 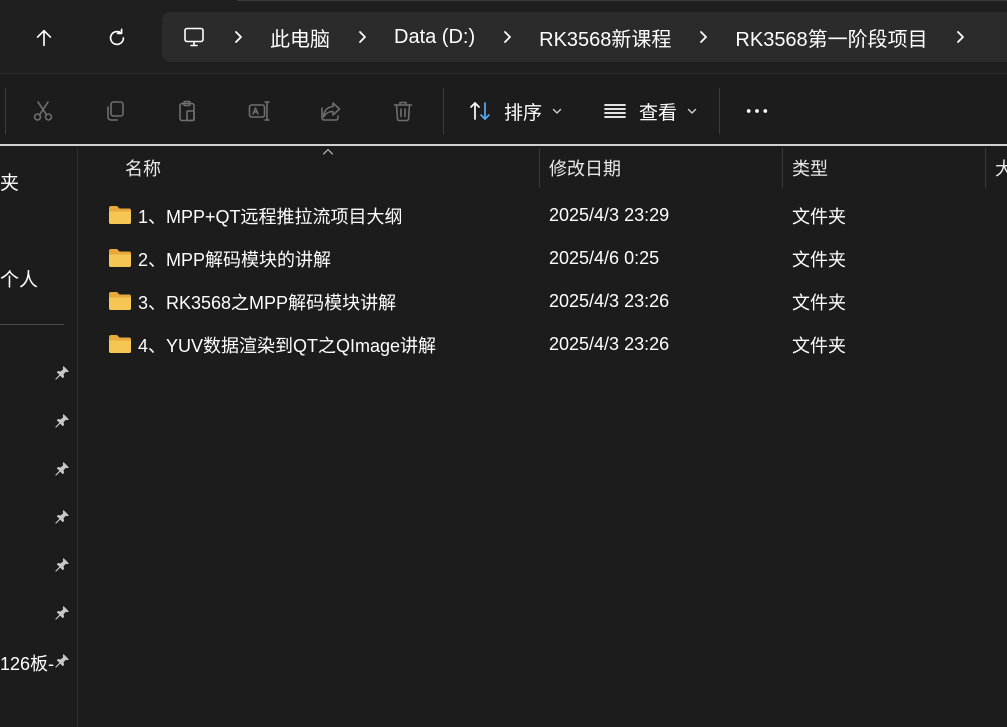 I want to click on view-button: 查看, so click(x=650, y=111).